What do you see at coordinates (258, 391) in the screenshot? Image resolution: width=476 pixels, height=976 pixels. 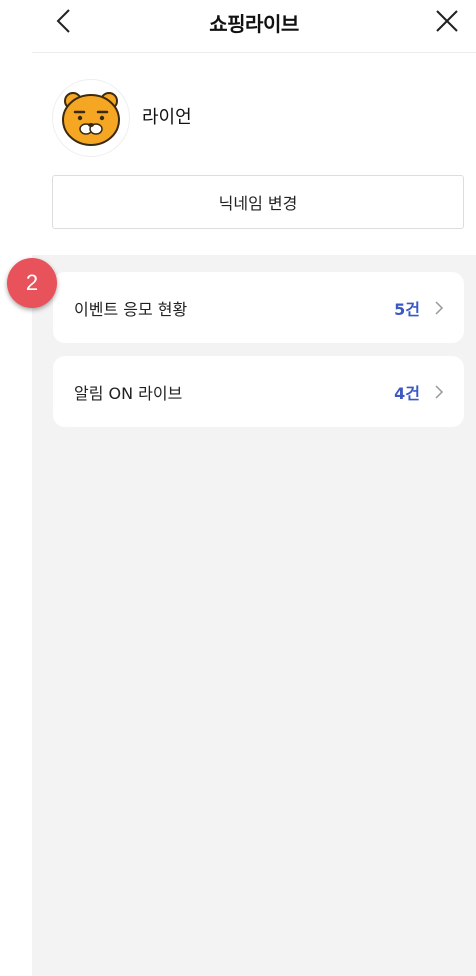 I see `menu-item-notification-live: 알림 ON 라이브 4건` at bounding box center [258, 391].